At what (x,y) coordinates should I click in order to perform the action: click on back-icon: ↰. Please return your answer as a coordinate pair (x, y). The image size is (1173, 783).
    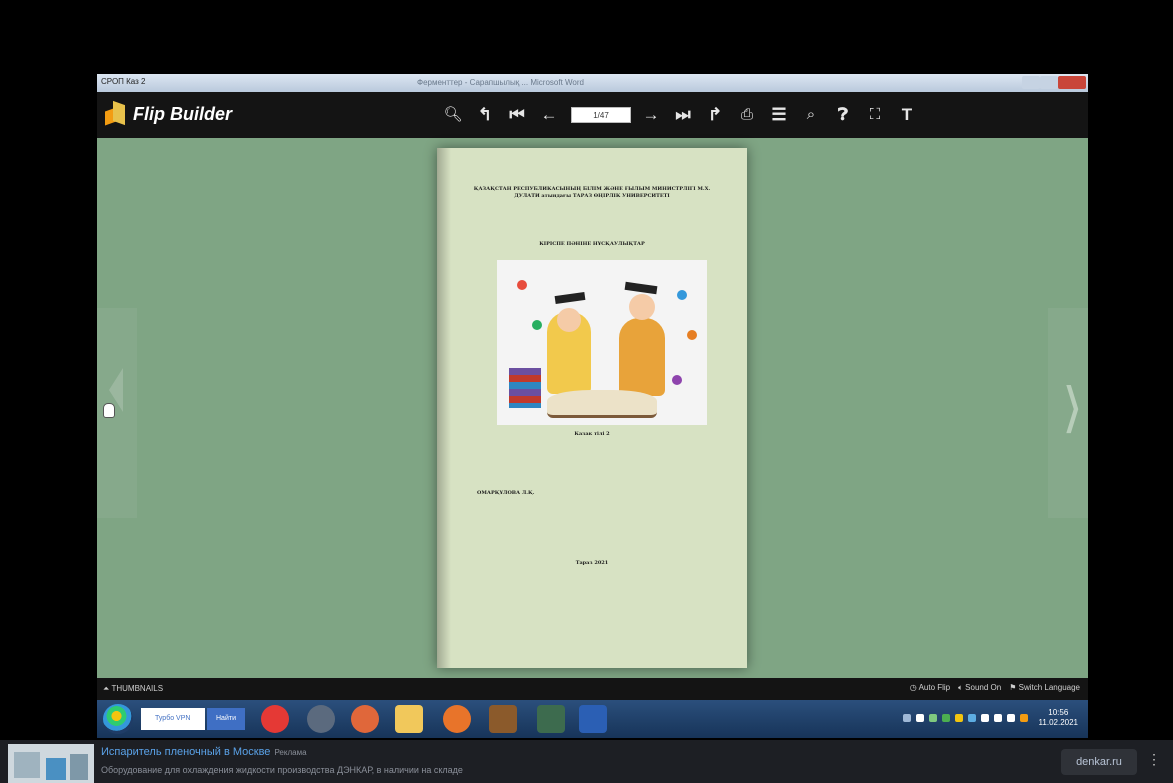
    Looking at the image, I should click on (485, 115).